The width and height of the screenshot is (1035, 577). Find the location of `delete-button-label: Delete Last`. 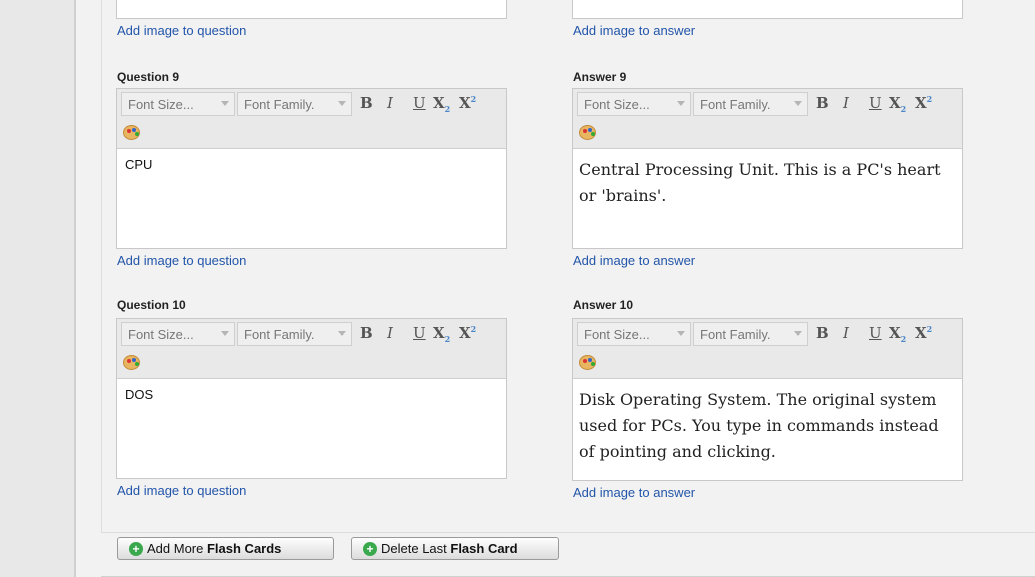

delete-button-label: Delete Last is located at coordinates (416, 548).